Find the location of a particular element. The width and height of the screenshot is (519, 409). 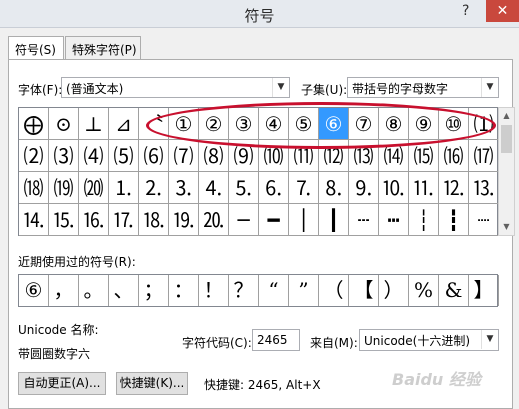

from-select: Unicode(十六进制) ▼ is located at coordinates (429, 340).